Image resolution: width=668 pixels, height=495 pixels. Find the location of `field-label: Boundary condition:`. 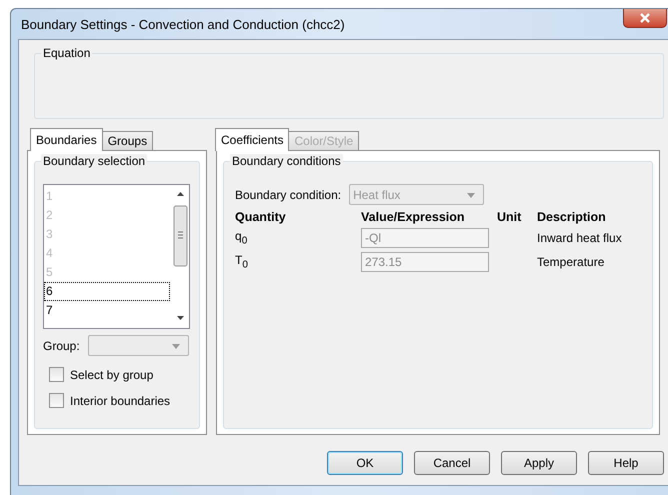

field-label: Boundary condition: is located at coordinates (288, 195).